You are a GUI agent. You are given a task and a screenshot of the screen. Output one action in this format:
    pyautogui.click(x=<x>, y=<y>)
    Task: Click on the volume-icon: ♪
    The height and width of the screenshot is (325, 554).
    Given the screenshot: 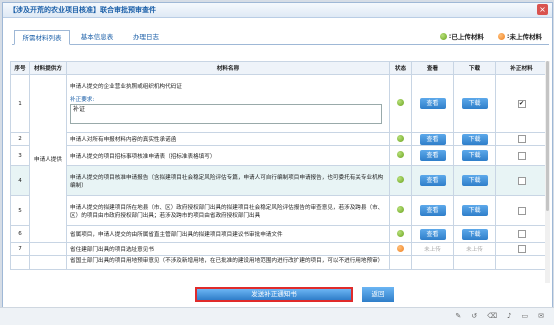 What is the action you would take?
    pyautogui.click(x=509, y=316)
    